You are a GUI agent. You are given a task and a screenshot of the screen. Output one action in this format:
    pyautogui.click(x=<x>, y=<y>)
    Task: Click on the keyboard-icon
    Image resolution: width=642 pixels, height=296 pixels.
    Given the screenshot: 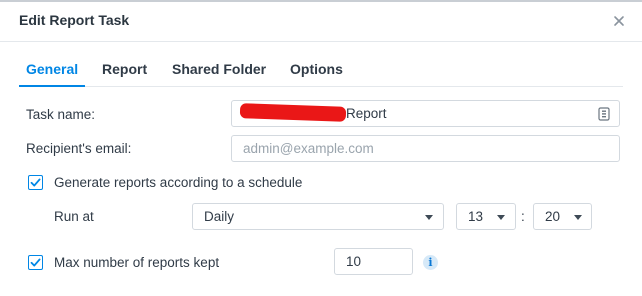 What is the action you would take?
    pyautogui.click(x=604, y=116)
    